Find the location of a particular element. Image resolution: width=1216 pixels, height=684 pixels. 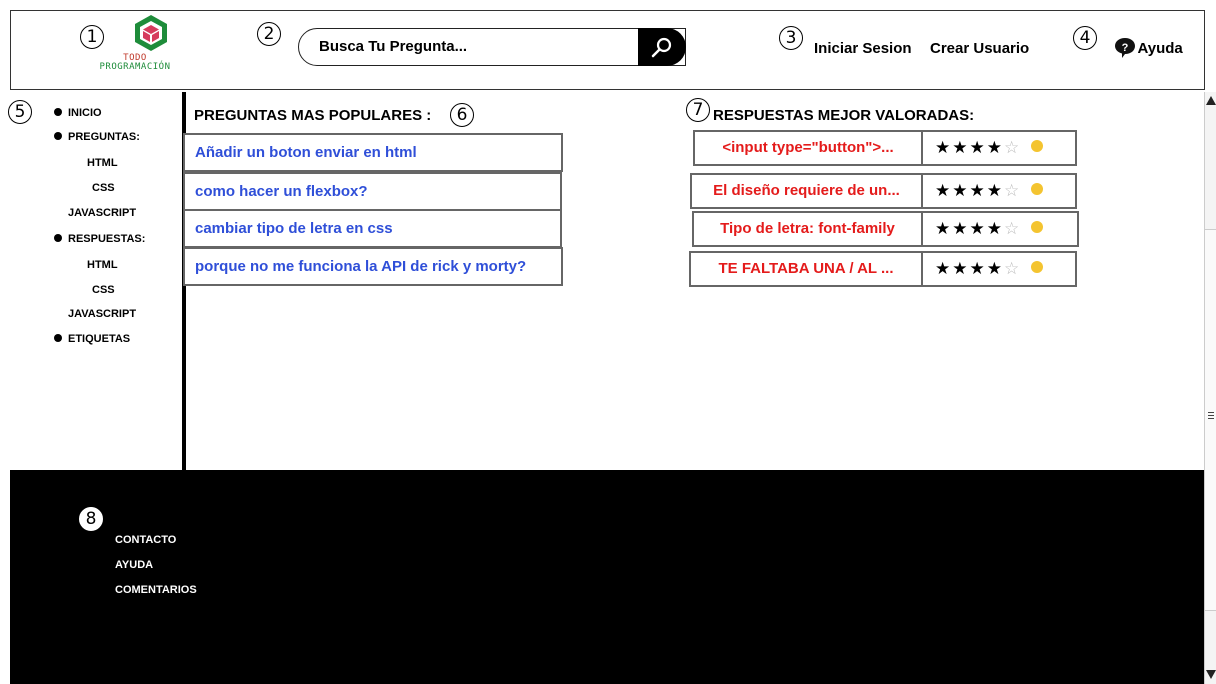

answer-text: Tipo de letra: font-family is located at coordinates (807, 229).